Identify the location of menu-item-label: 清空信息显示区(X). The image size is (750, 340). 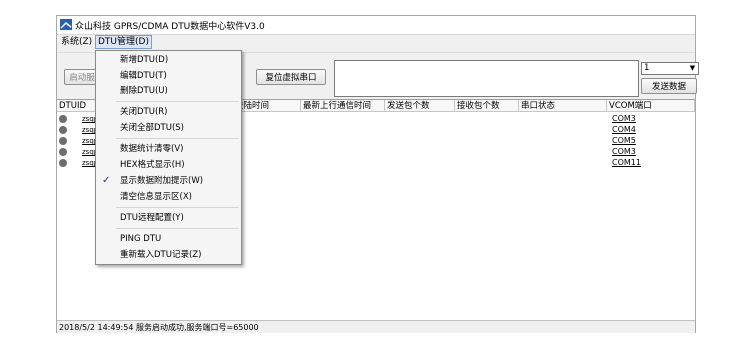
(156, 197).